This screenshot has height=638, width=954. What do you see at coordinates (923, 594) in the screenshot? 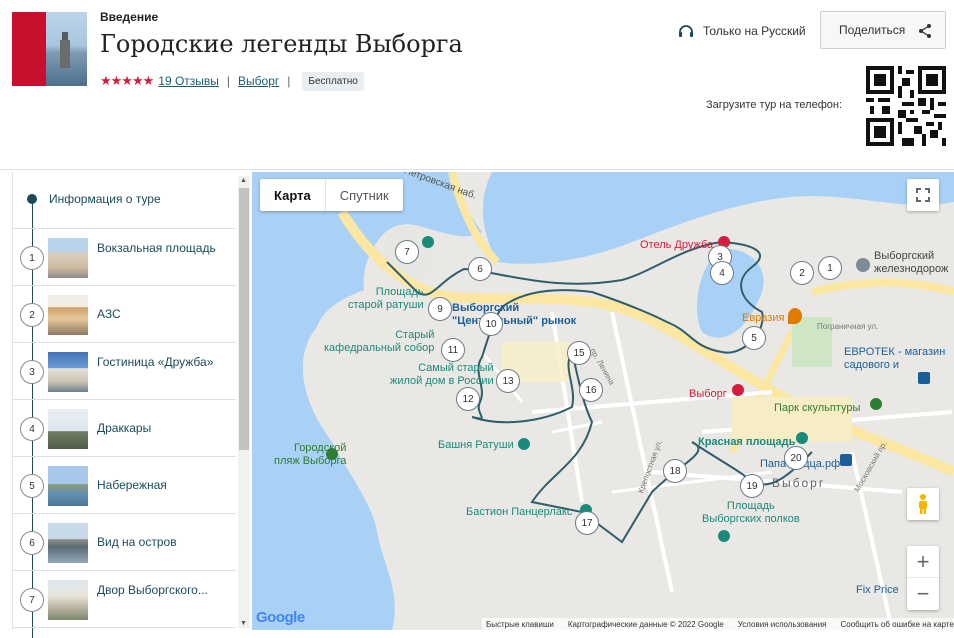
I see `zoom-out-button: −` at bounding box center [923, 594].